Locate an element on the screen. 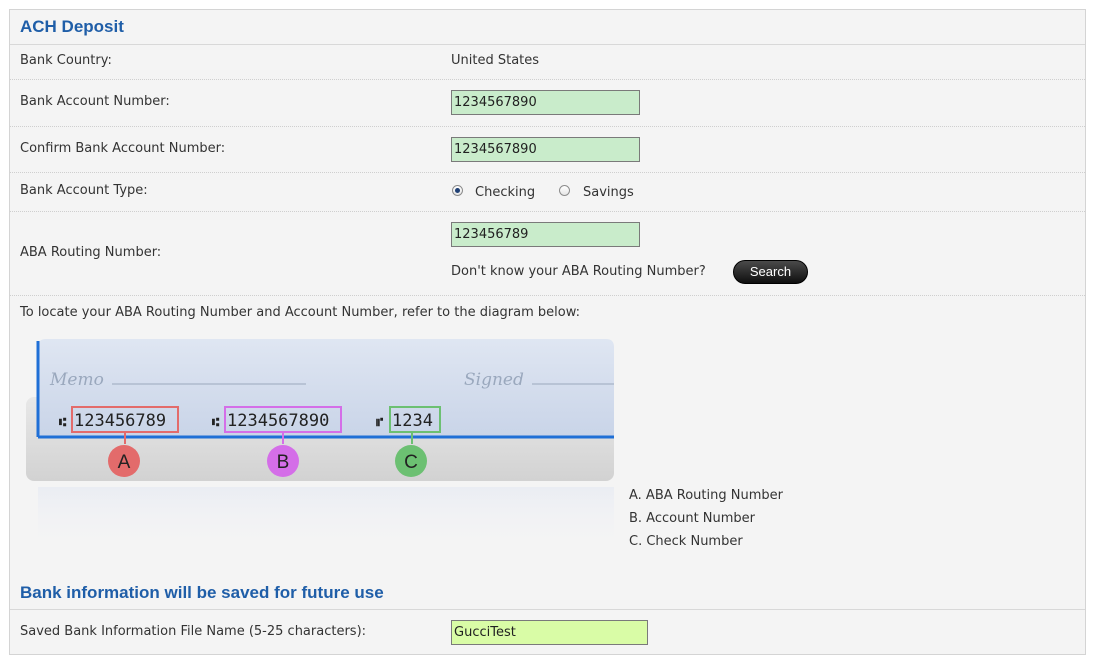 This screenshot has width=1097, height=664. saved-file-name-input is located at coordinates (549, 632).